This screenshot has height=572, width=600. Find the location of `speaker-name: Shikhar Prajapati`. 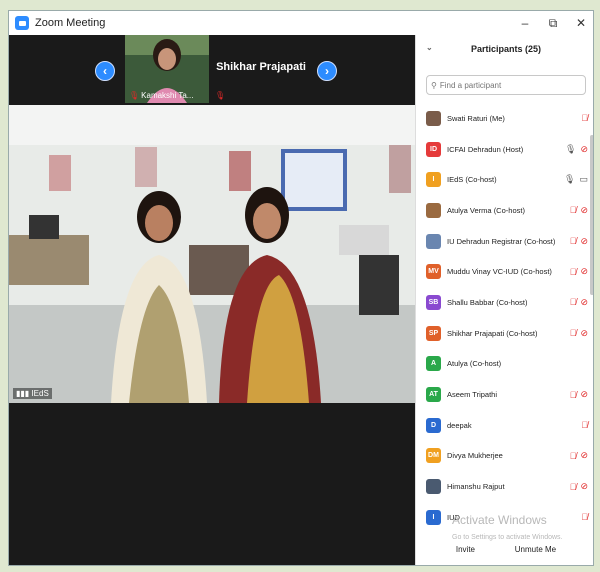

speaker-name: Shikhar Prajapati is located at coordinates (261, 67).